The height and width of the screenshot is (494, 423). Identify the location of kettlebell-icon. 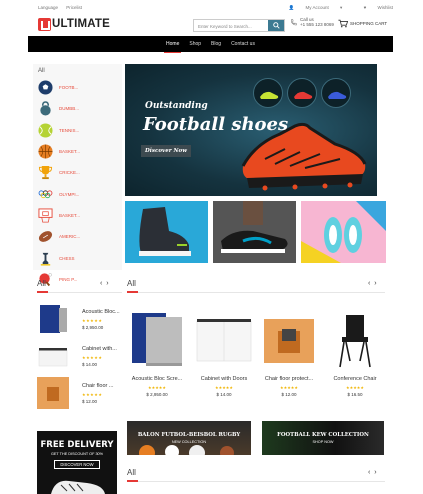
(45, 108).